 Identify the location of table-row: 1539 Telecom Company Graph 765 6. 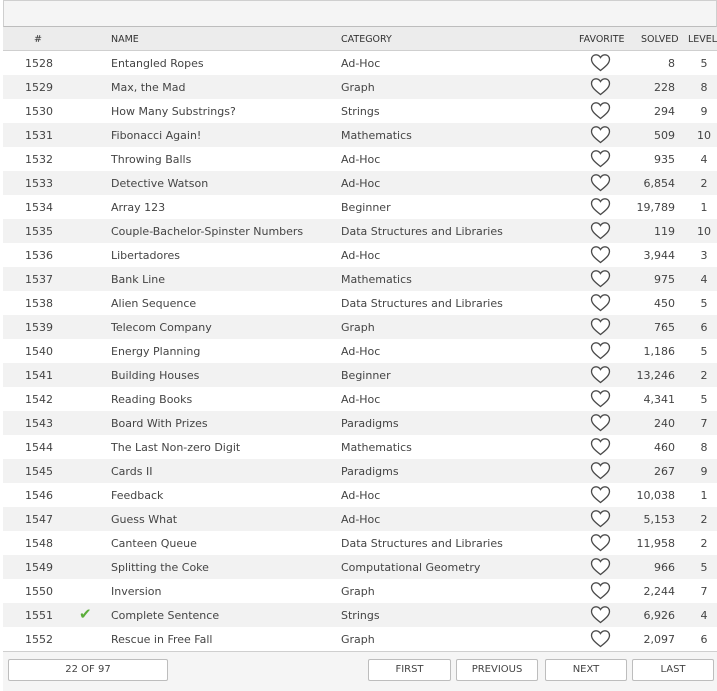
(360, 327).